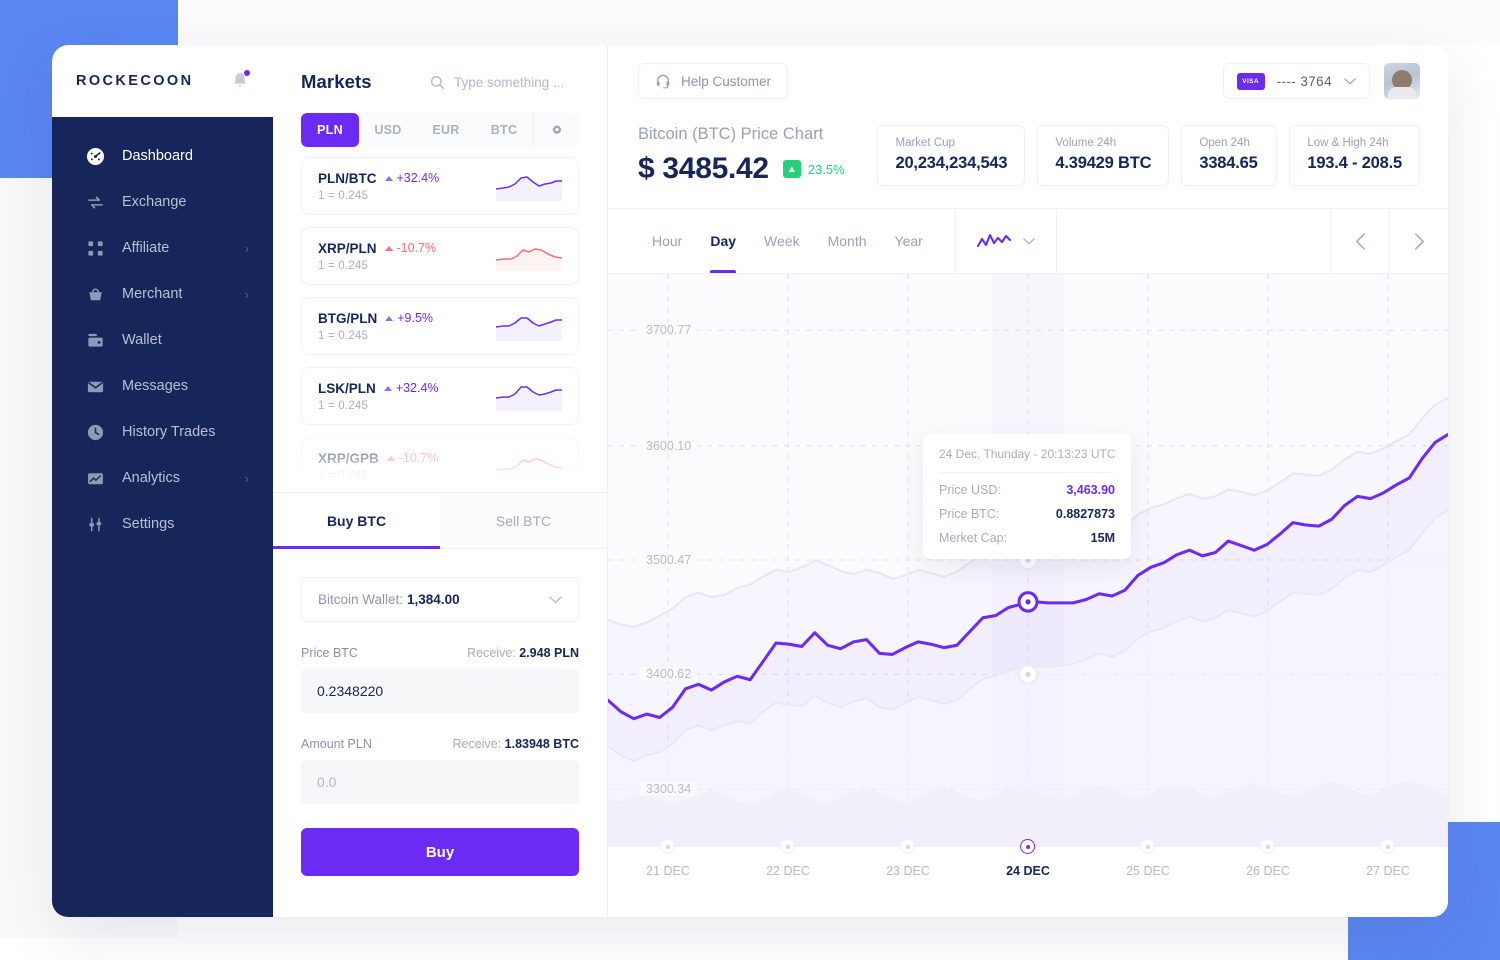 This screenshot has width=1500, height=960. Describe the element at coordinates (154, 202) in the screenshot. I see `sidebar-item-label: Exchange` at that location.